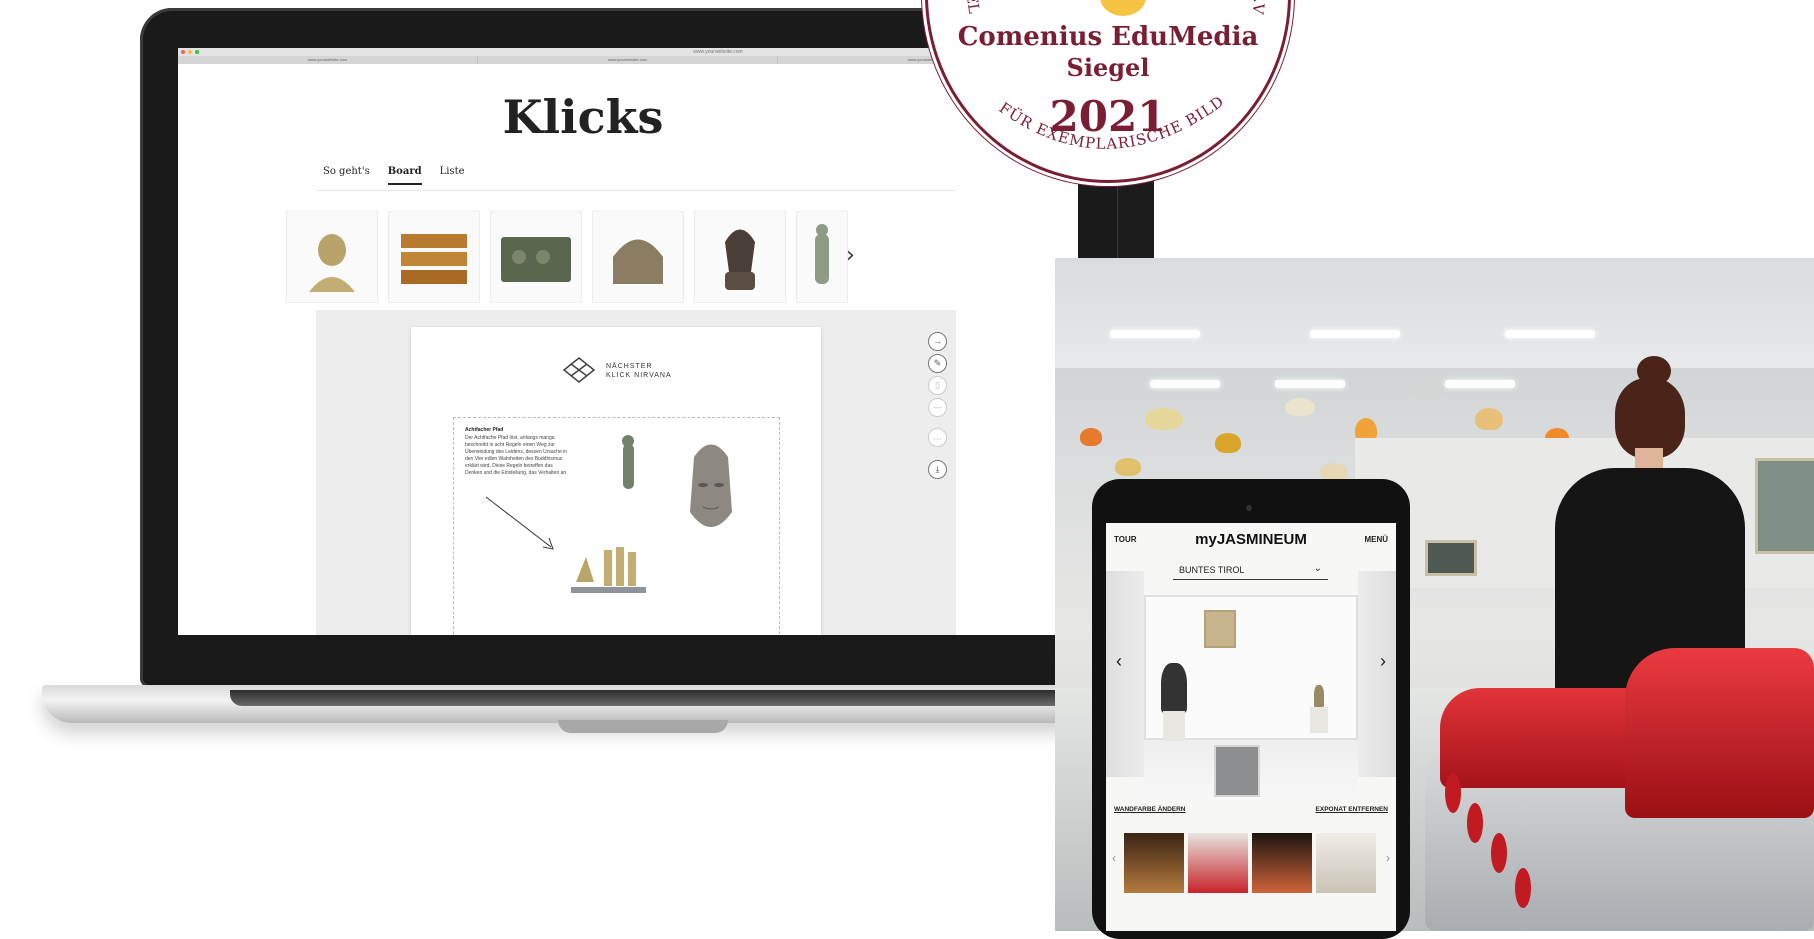 Image resolution: width=1814 pixels, height=939 pixels. Describe the element at coordinates (643, 726) in the screenshot. I see `laptop-notch` at that location.